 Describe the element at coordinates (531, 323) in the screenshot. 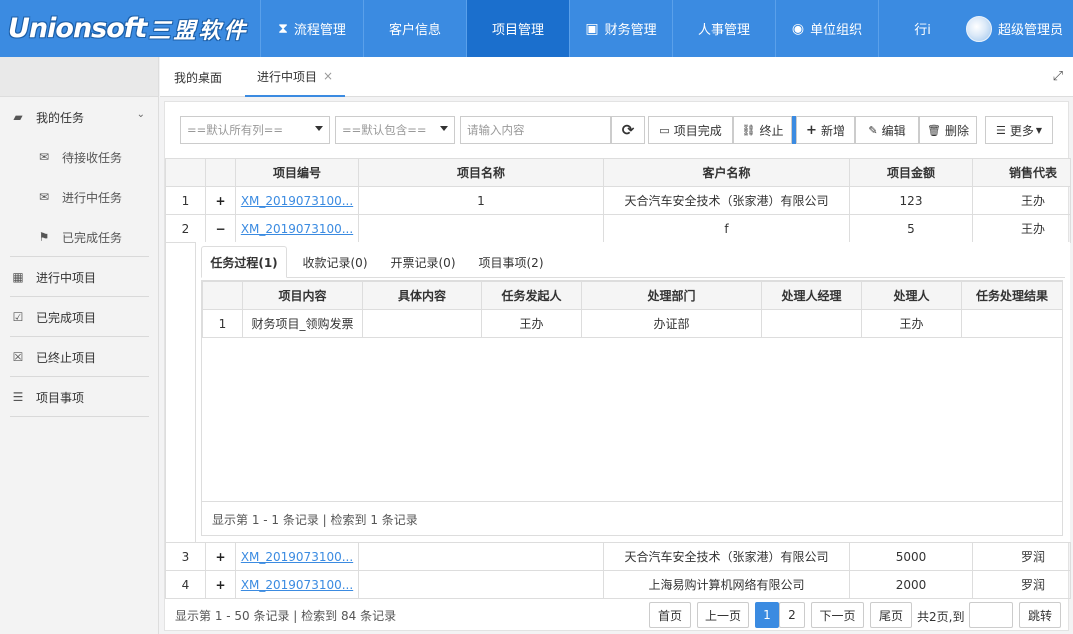

I see `initiator-cell: 王办` at that location.